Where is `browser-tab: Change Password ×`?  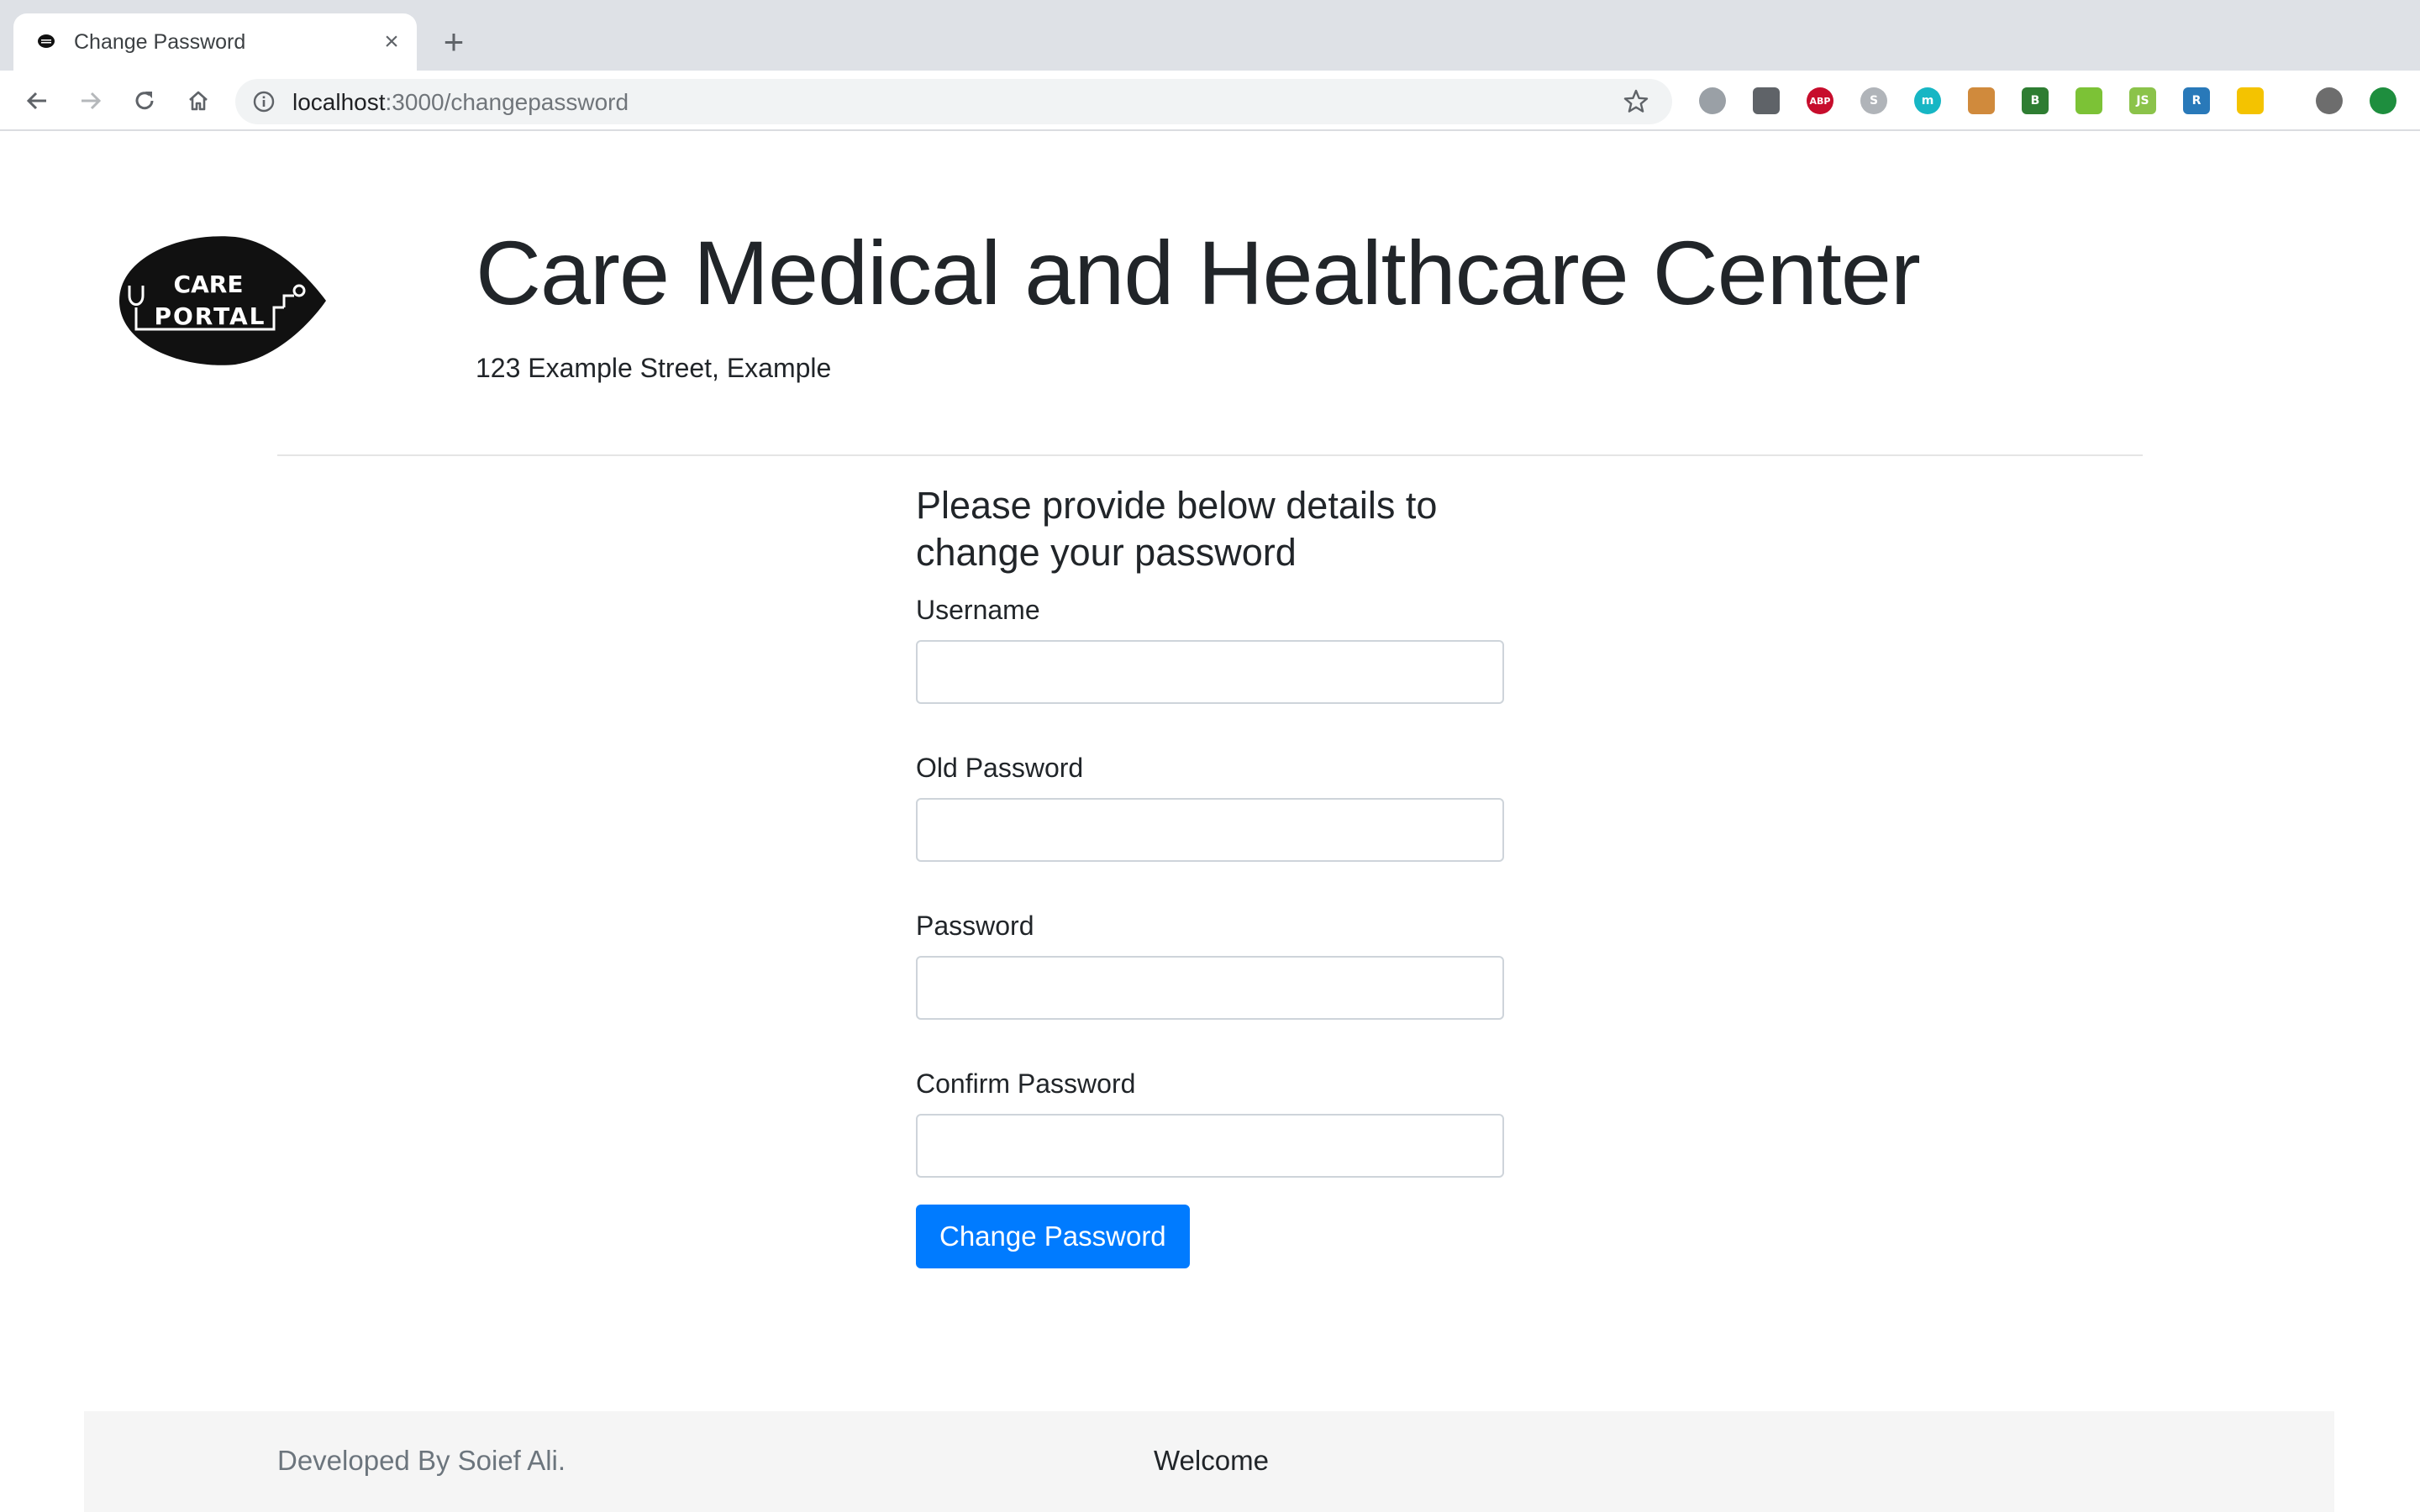 browser-tab: Change Password × is located at coordinates (215, 42).